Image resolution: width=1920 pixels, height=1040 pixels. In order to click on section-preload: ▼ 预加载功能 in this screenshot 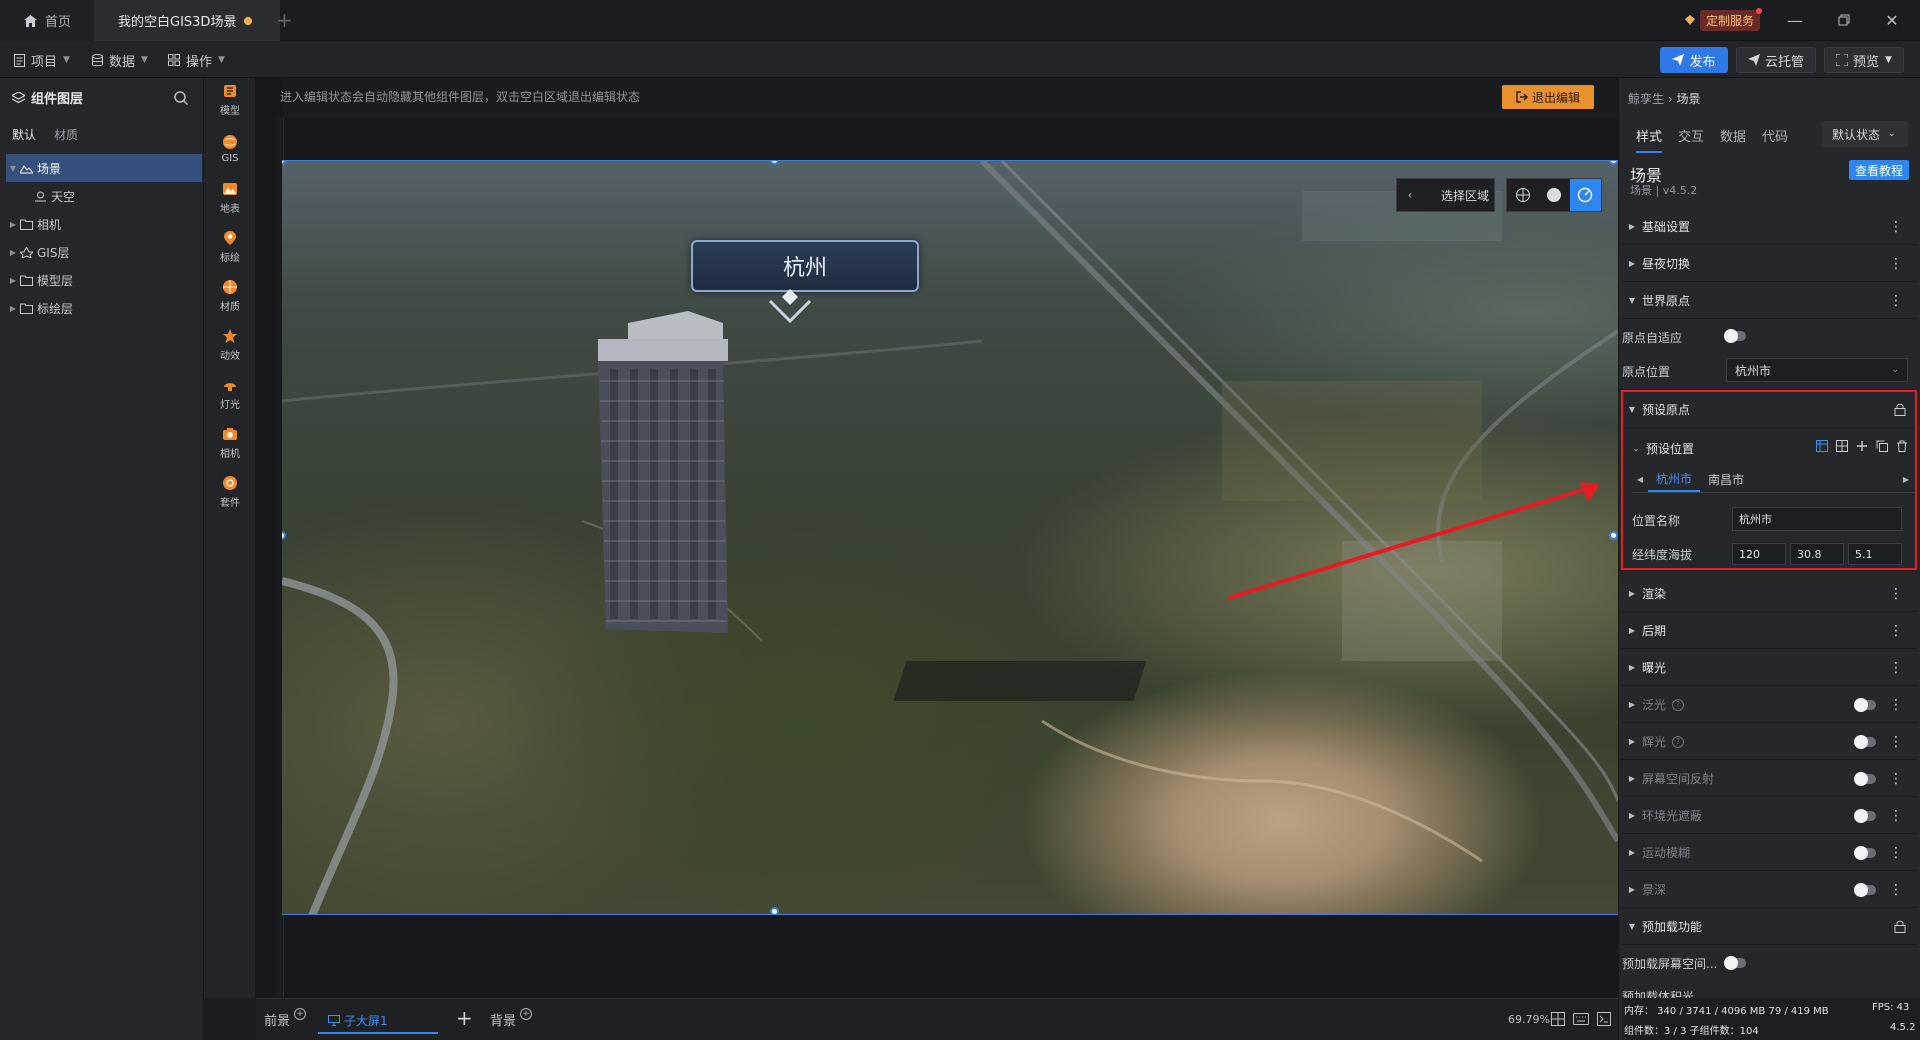, I will do `click(1770, 927)`.